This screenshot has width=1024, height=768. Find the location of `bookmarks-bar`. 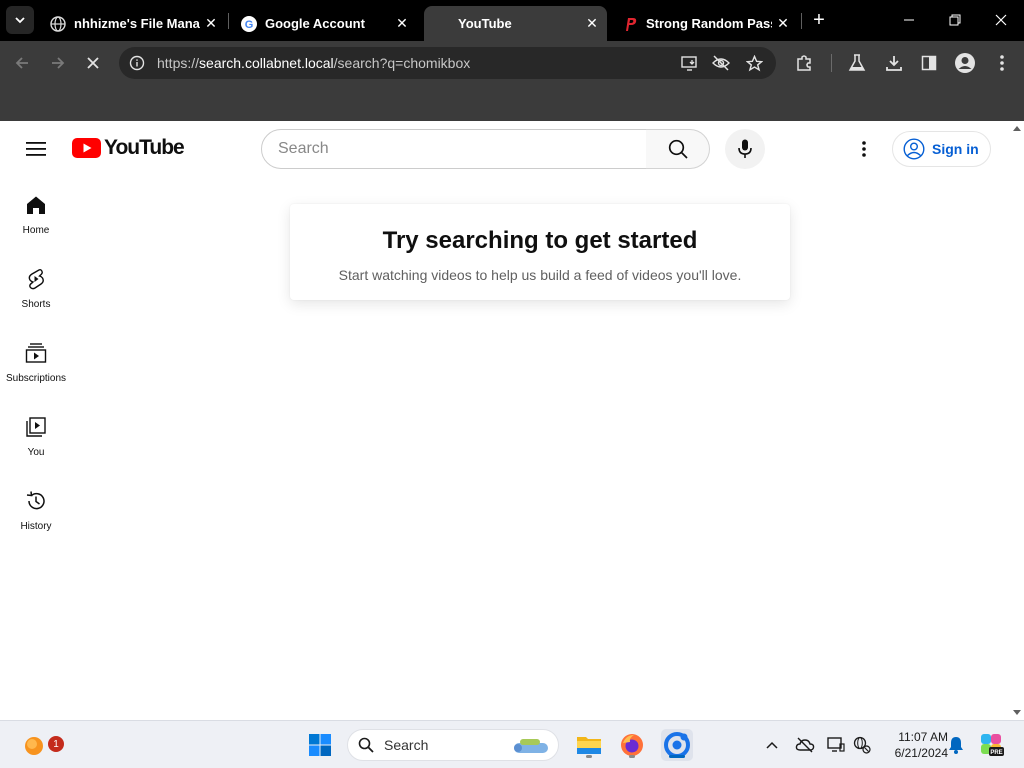

bookmarks-bar is located at coordinates (512, 103).